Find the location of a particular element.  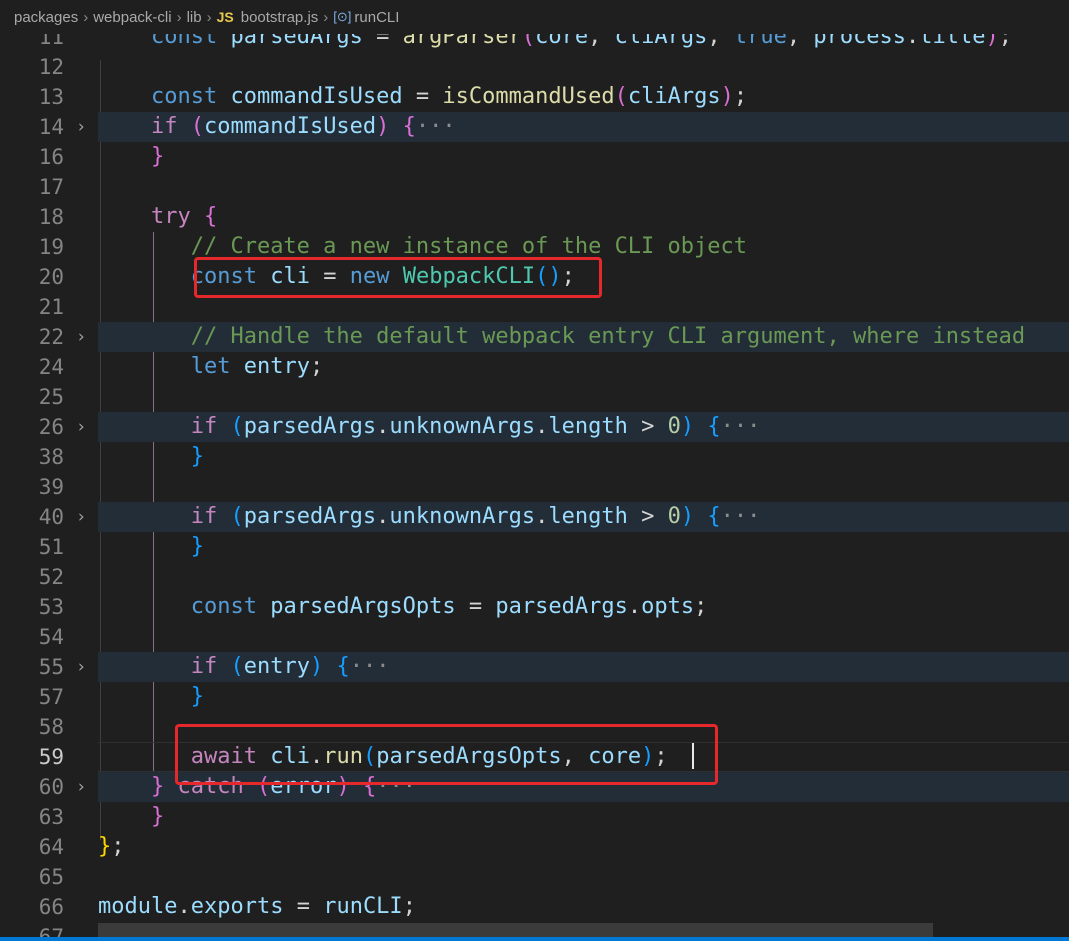

code-line: 24 let entry; is located at coordinates (534, 367).